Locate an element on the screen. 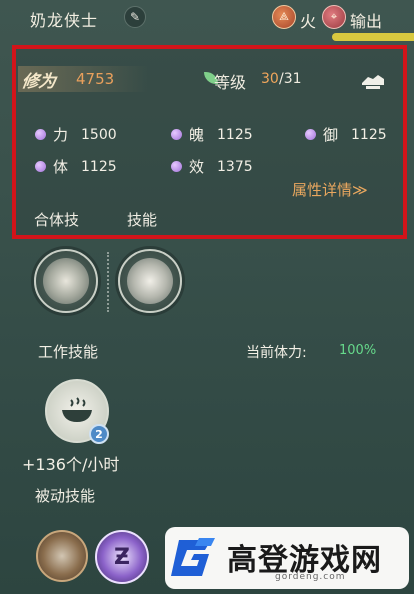 The height and width of the screenshot is (594, 414). yellow-tab-strip is located at coordinates (373, 37).